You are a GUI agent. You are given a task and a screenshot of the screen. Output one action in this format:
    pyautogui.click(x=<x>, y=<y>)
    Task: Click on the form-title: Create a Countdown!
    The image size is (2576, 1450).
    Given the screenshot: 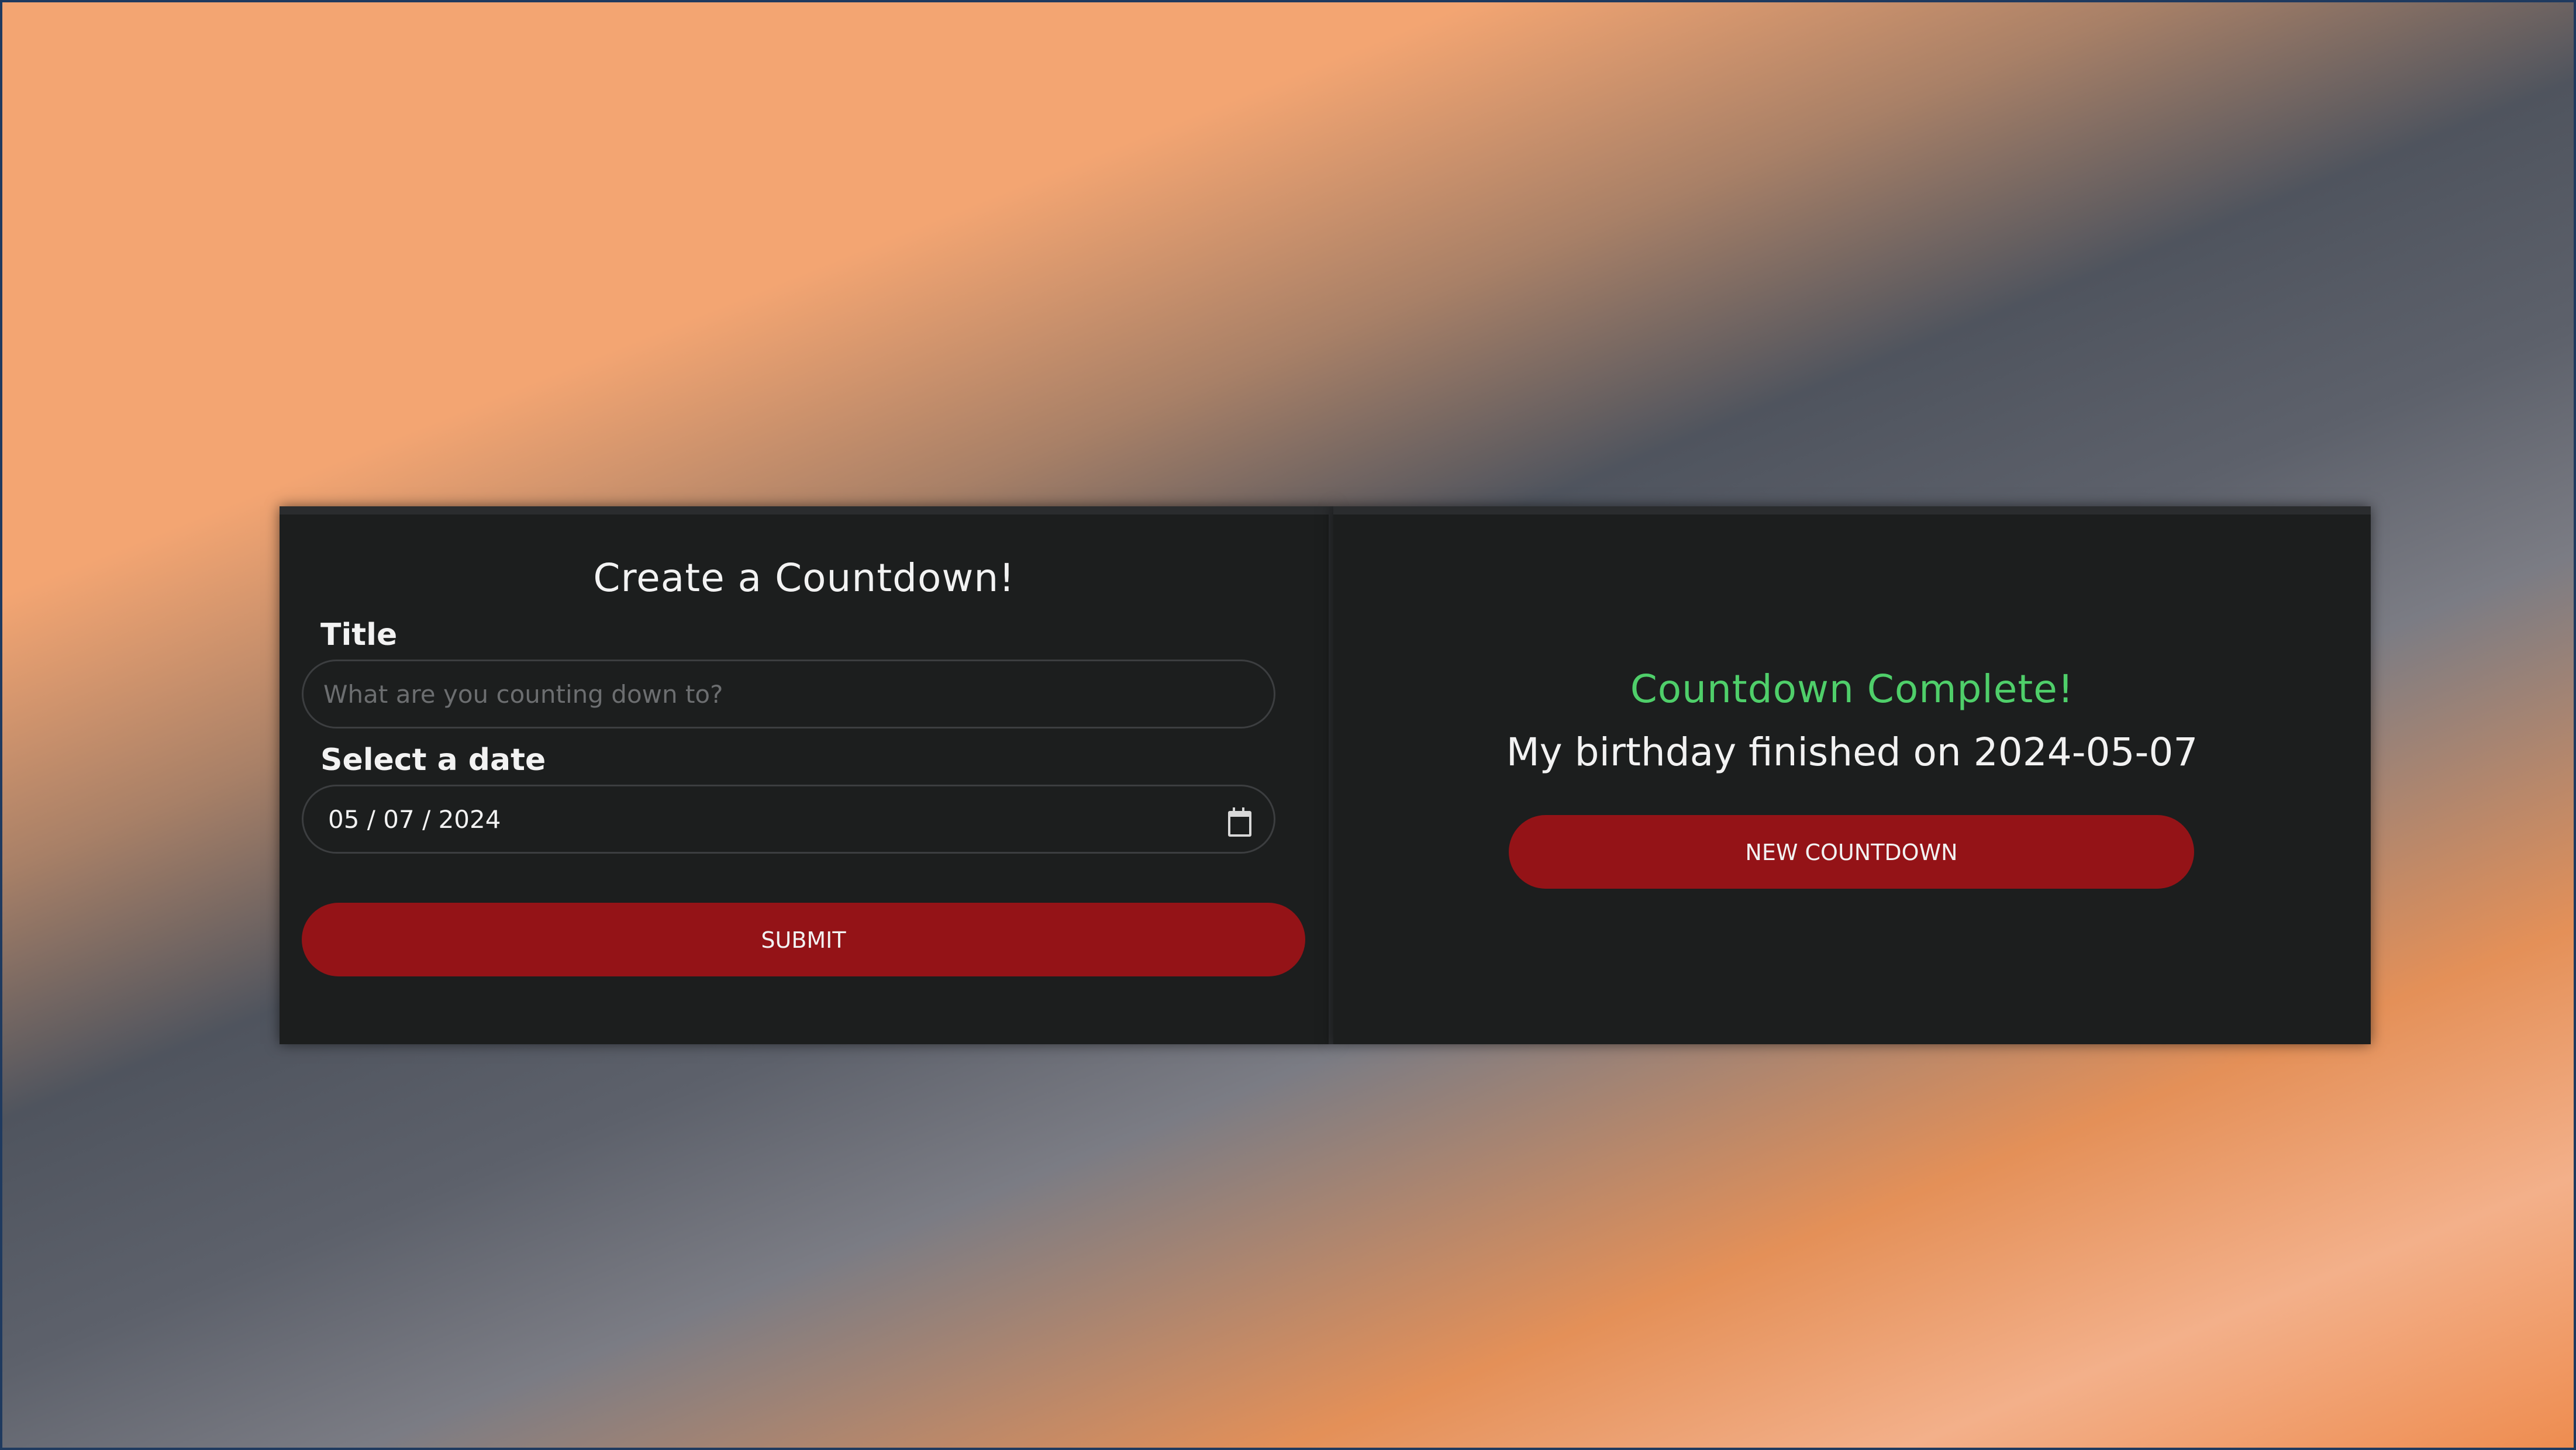 What is the action you would take?
    pyautogui.click(x=804, y=578)
    